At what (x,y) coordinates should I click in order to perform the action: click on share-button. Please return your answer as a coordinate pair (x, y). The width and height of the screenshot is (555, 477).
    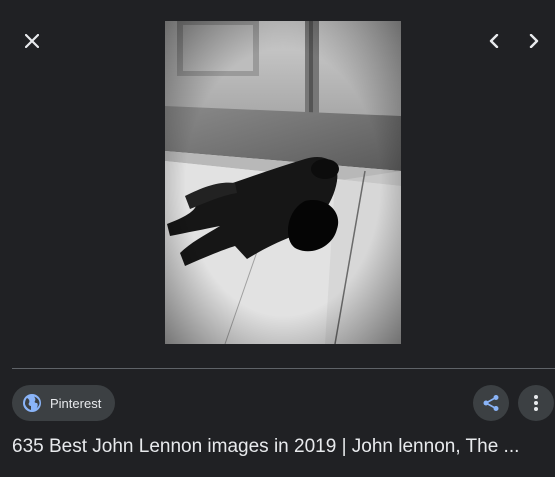
    Looking at the image, I should click on (491, 403).